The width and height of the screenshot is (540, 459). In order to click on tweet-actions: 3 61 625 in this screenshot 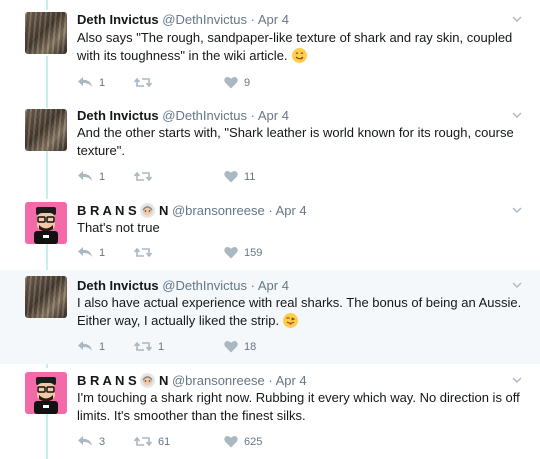, I will do `click(227, 443)`.